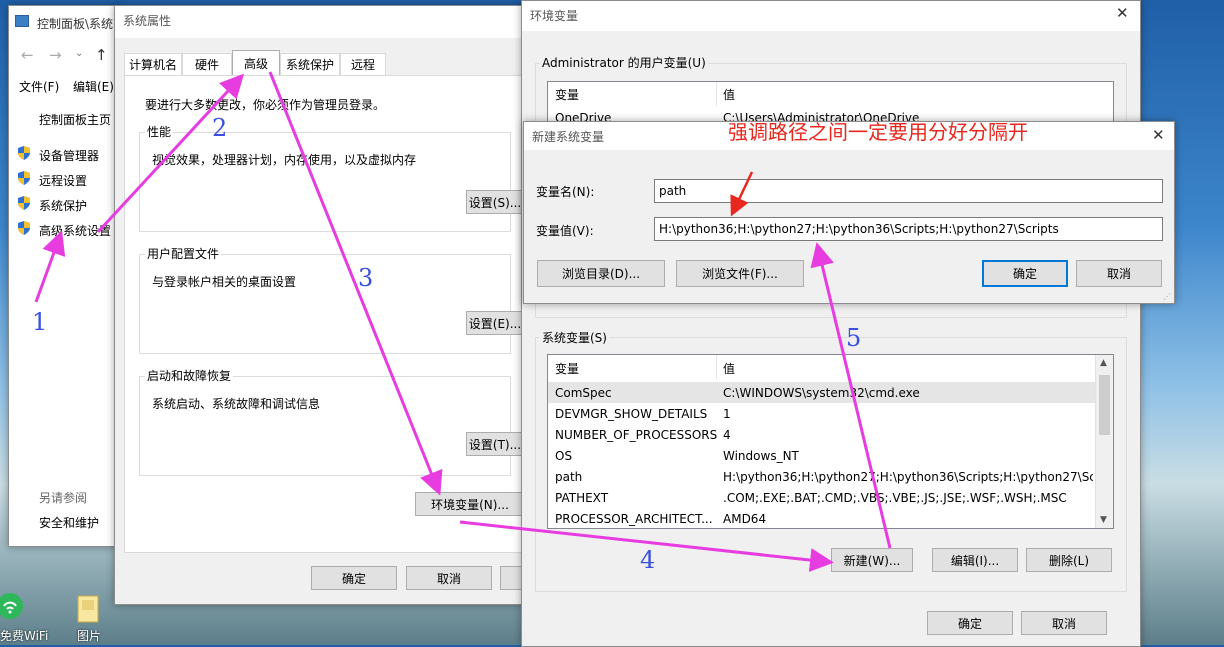 This screenshot has width=1224, height=647. Describe the element at coordinates (40, 322) in the screenshot. I see `annotation-number-1: 1` at that location.